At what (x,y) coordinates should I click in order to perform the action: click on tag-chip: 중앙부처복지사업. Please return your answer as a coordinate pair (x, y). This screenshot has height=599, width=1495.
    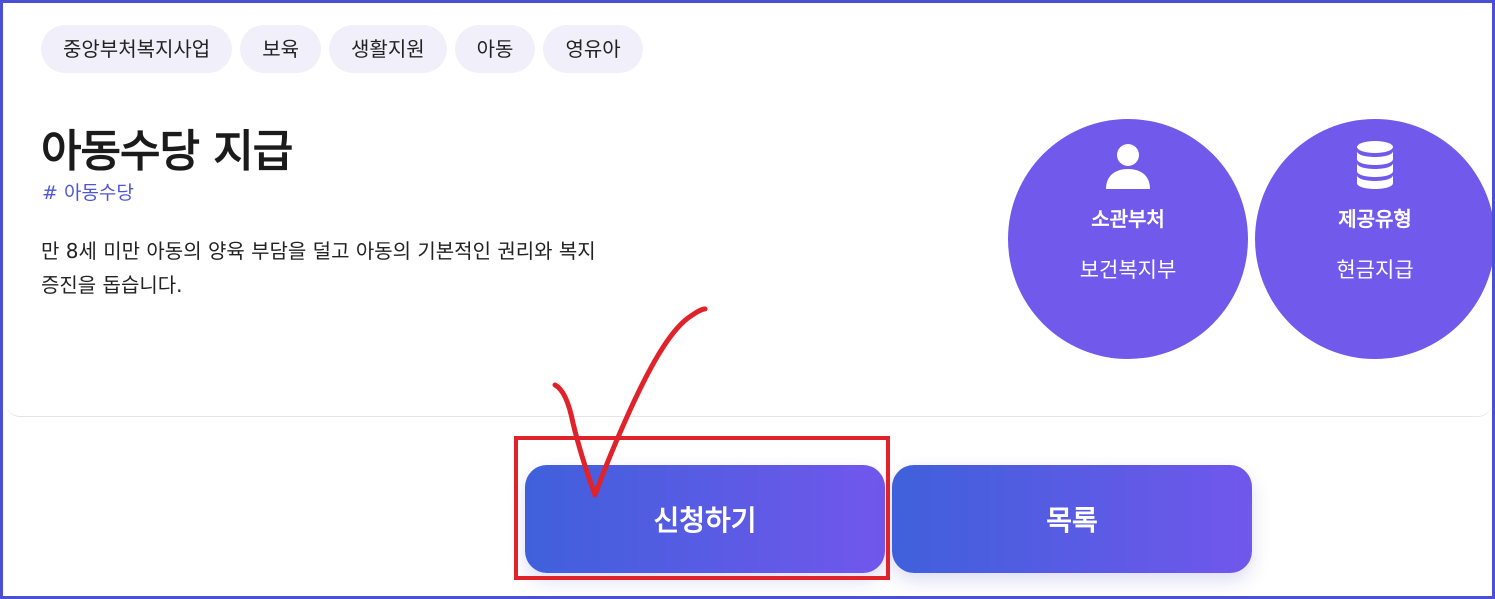
    Looking at the image, I should click on (137, 49).